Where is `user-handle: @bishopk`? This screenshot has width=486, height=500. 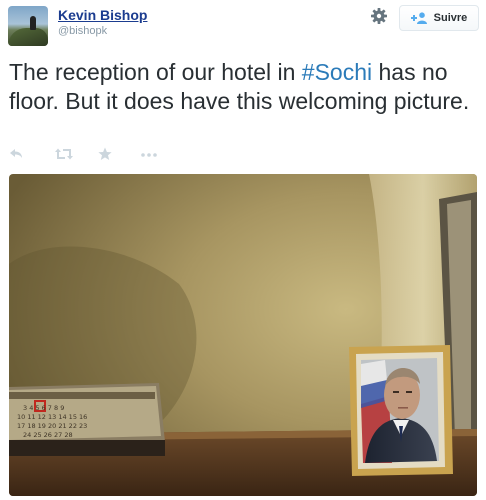 user-handle: @bishopk is located at coordinates (83, 31).